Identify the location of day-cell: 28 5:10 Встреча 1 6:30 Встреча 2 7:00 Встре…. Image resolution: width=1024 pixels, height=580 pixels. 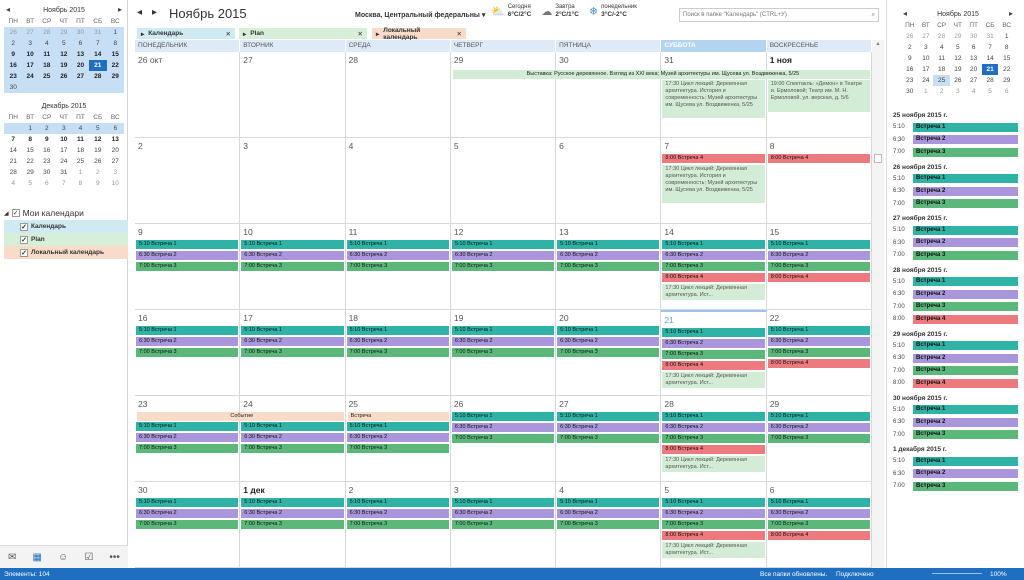
(714, 439).